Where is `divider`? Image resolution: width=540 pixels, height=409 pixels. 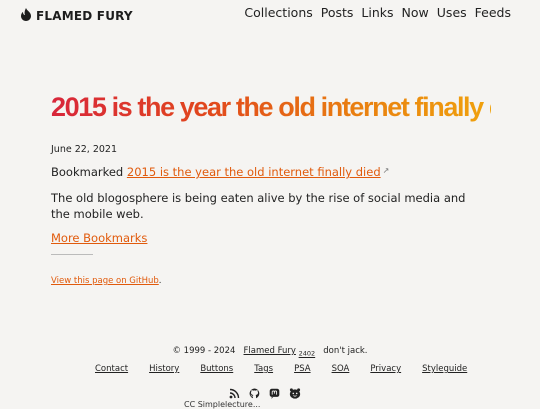
divider is located at coordinates (72, 254).